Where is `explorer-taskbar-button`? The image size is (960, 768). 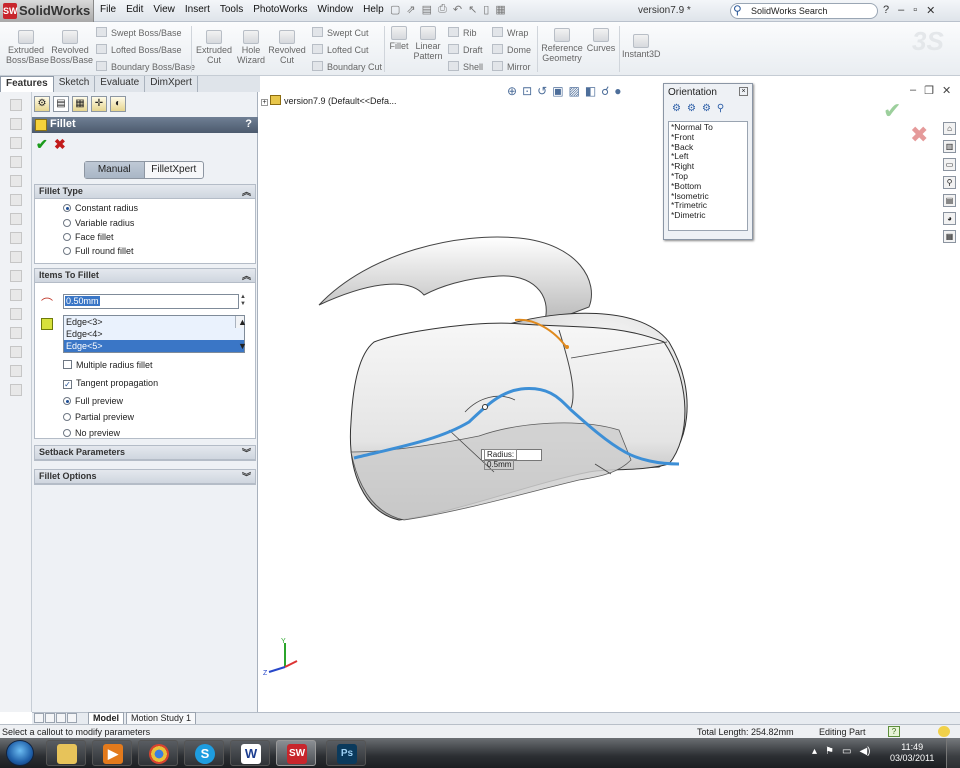
explorer-taskbar-button is located at coordinates (66, 753).